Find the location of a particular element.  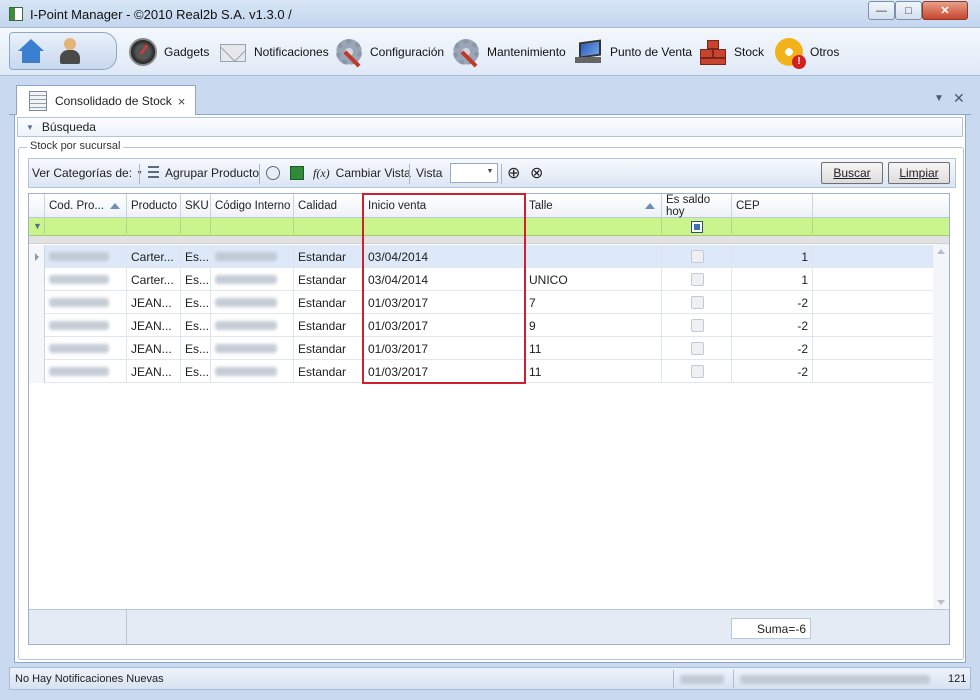

filter-checkbox is located at coordinates (697, 227).